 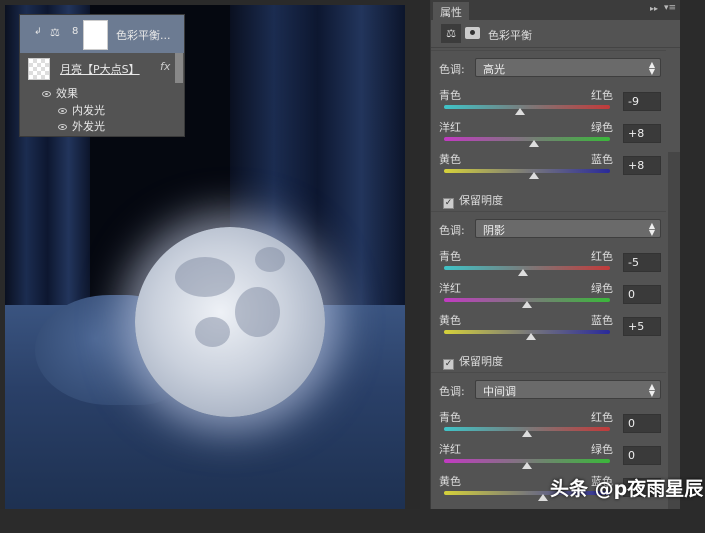 I want to click on adjustment-title: 色彩平衡, so click(x=510, y=35).